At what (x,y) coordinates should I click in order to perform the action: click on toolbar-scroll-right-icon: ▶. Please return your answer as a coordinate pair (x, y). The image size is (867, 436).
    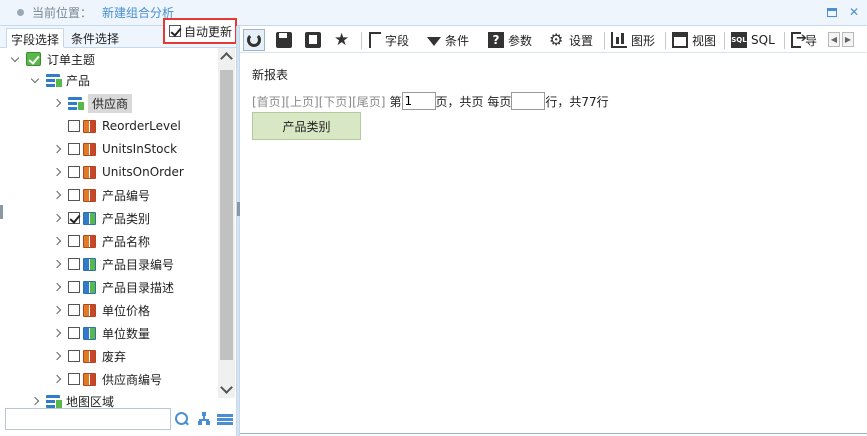
    Looking at the image, I should click on (848, 39).